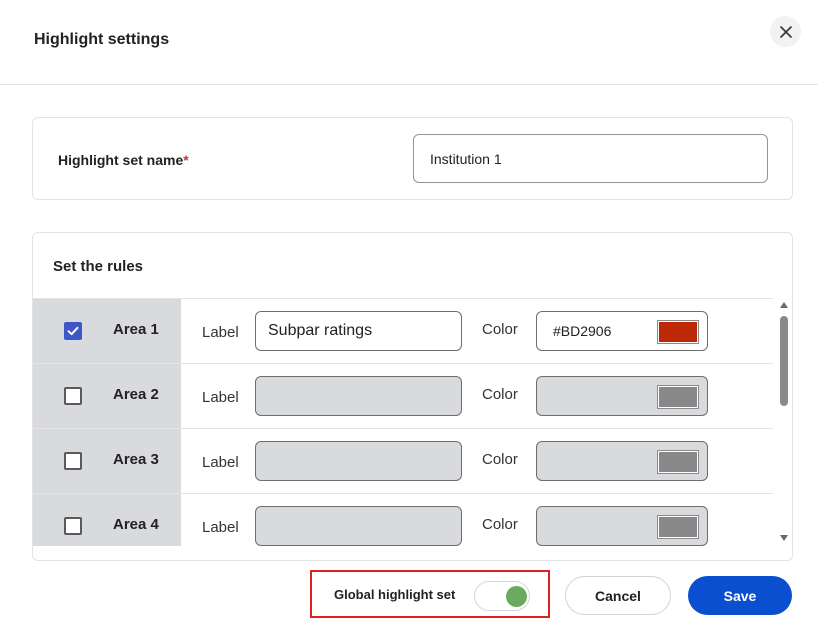  Describe the element at coordinates (358, 396) in the screenshot. I see `area-2-label-input` at that location.